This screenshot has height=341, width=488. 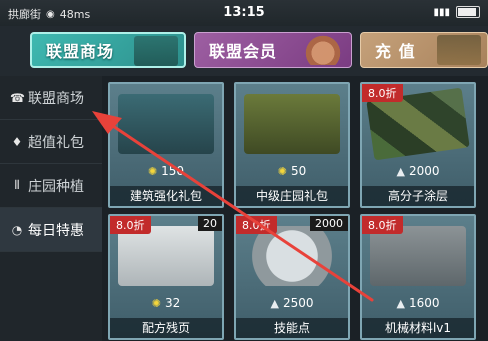 I want to click on price: ✺ 32, so click(x=166, y=303).